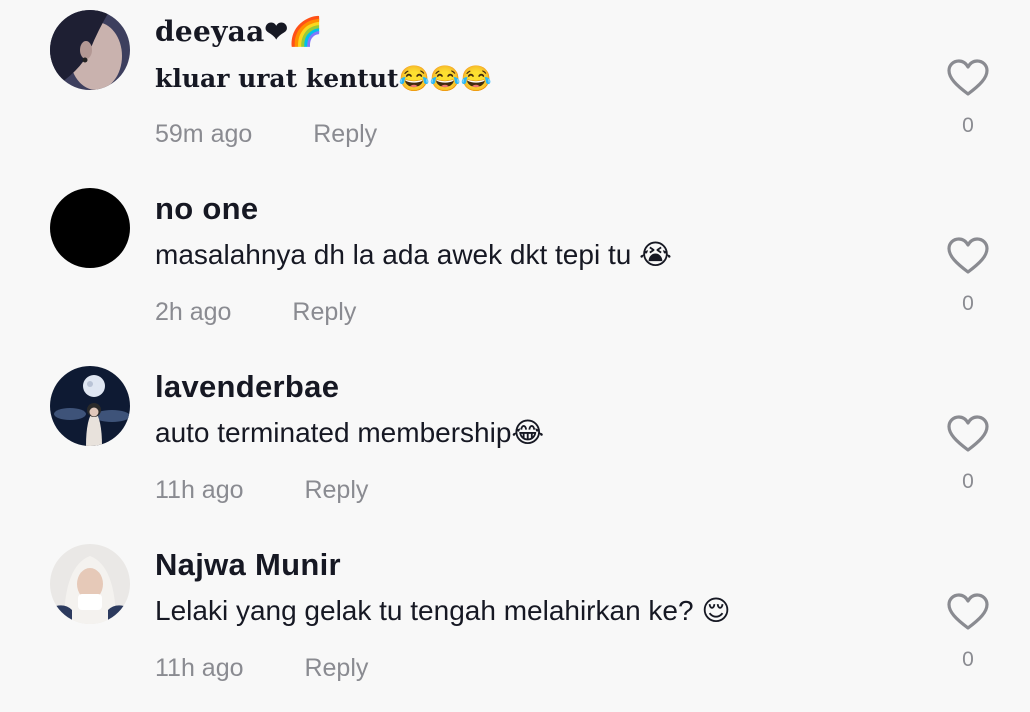 The height and width of the screenshot is (712, 1030). I want to click on comment-text: masalahnya dh la ada awek dkt tepi tu 😭, so click(413, 254).